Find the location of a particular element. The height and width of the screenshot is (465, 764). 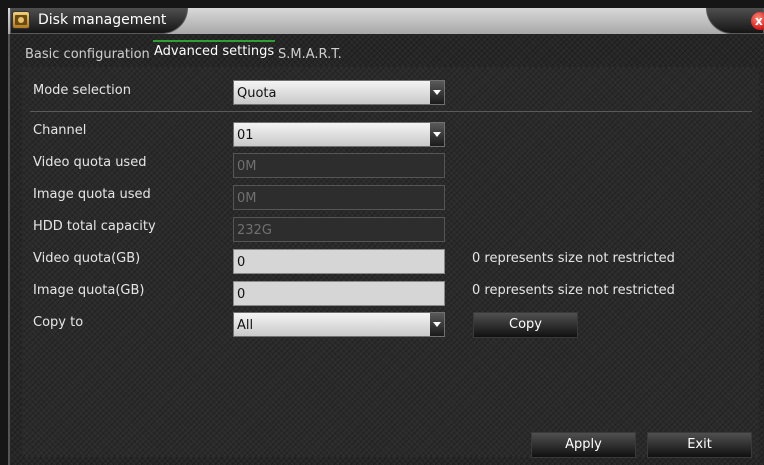

image-quota-used-field: 0M is located at coordinates (339, 197).